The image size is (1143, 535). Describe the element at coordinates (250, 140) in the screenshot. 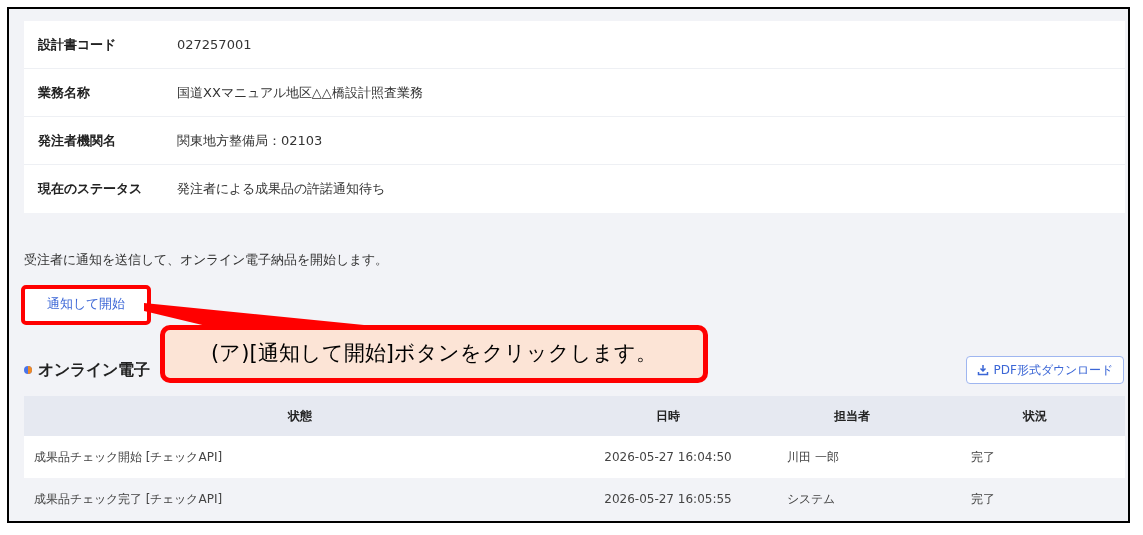

I see `field-value: 関東地方整備局：02103` at that location.